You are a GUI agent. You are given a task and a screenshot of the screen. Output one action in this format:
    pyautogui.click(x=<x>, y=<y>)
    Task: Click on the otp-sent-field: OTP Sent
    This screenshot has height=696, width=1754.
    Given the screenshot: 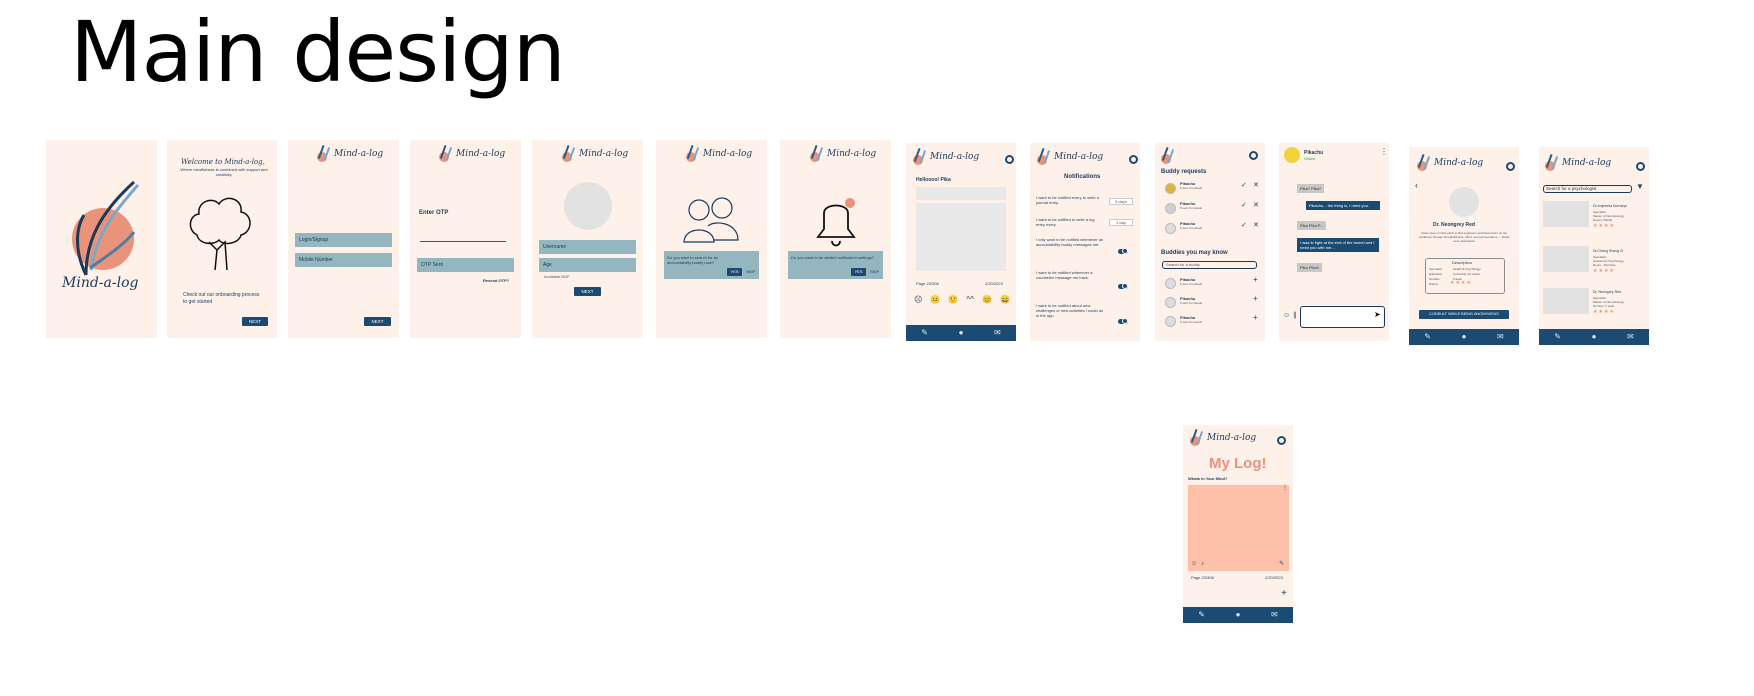 What is the action you would take?
    pyautogui.click(x=465, y=265)
    